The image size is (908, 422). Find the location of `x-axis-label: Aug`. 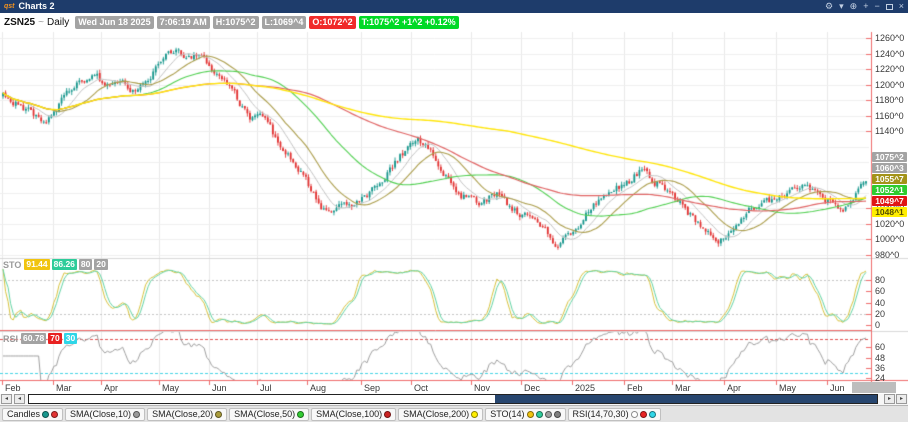

x-axis-label: Aug is located at coordinates (318, 388).